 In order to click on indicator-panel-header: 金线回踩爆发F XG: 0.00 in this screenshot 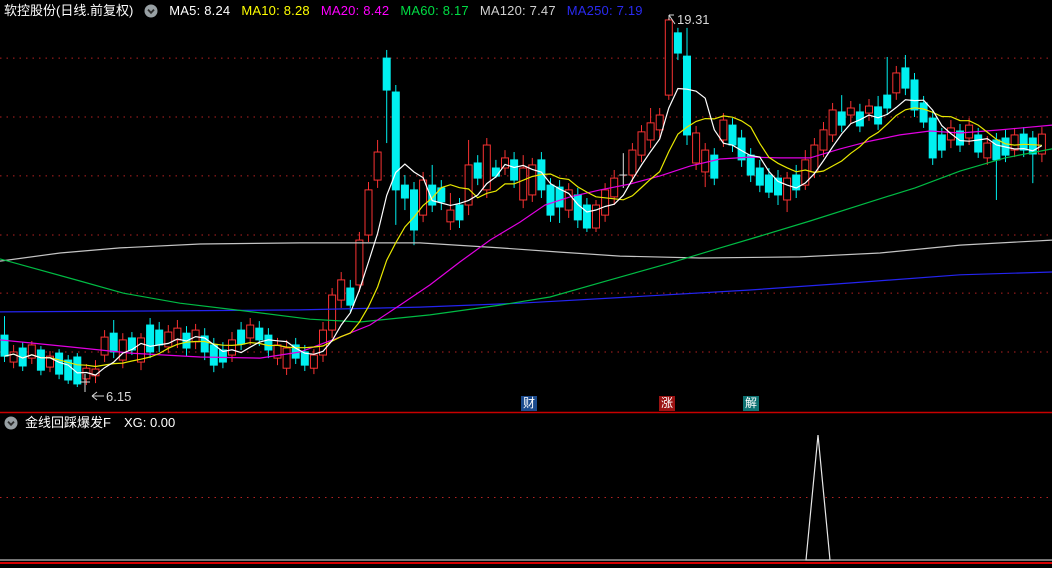, I will do `click(89, 423)`.